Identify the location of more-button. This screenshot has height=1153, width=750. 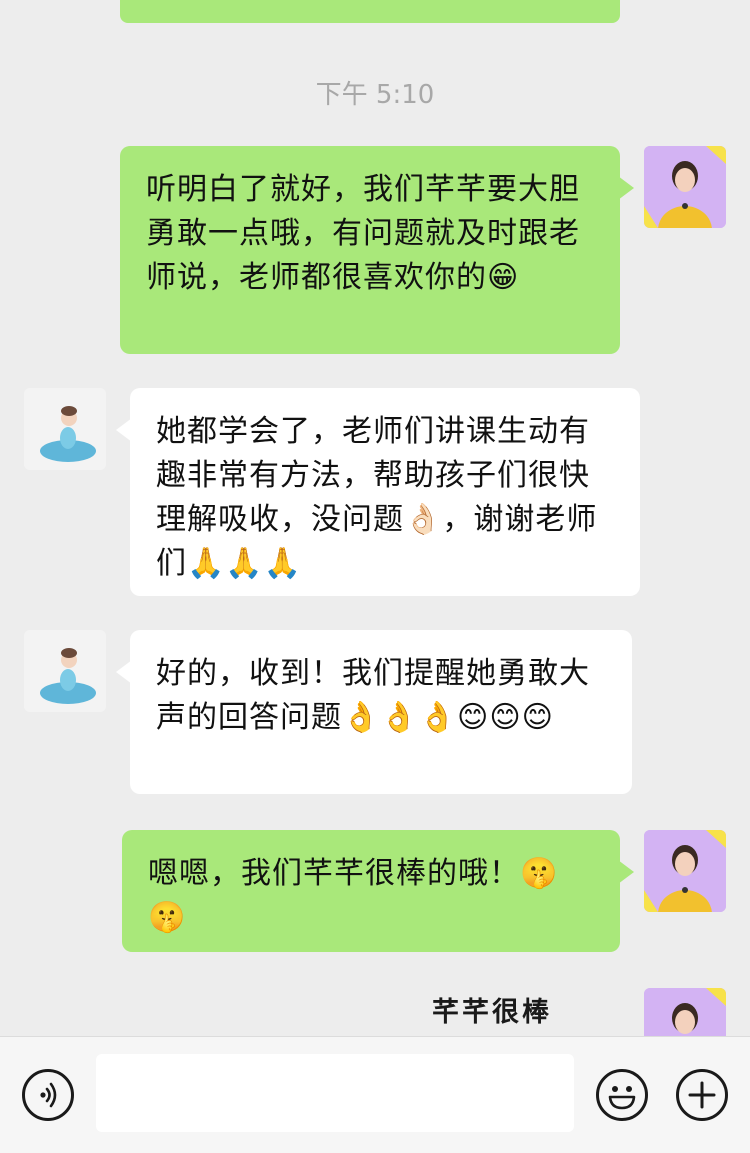
(702, 1095).